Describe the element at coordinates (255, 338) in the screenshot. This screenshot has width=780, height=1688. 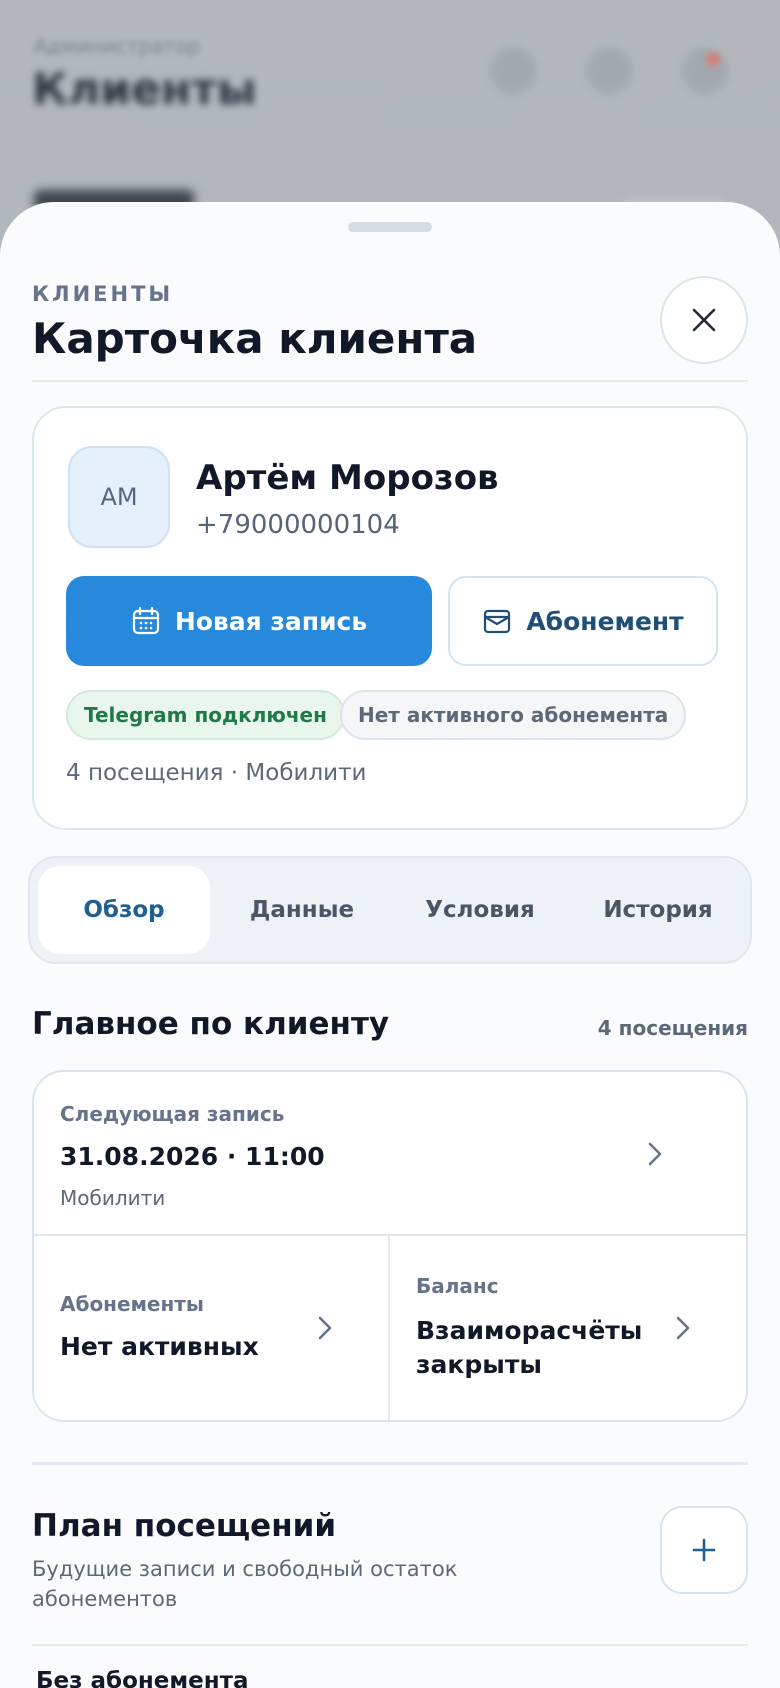
I see `sheet-title: Карточка клиента` at that location.